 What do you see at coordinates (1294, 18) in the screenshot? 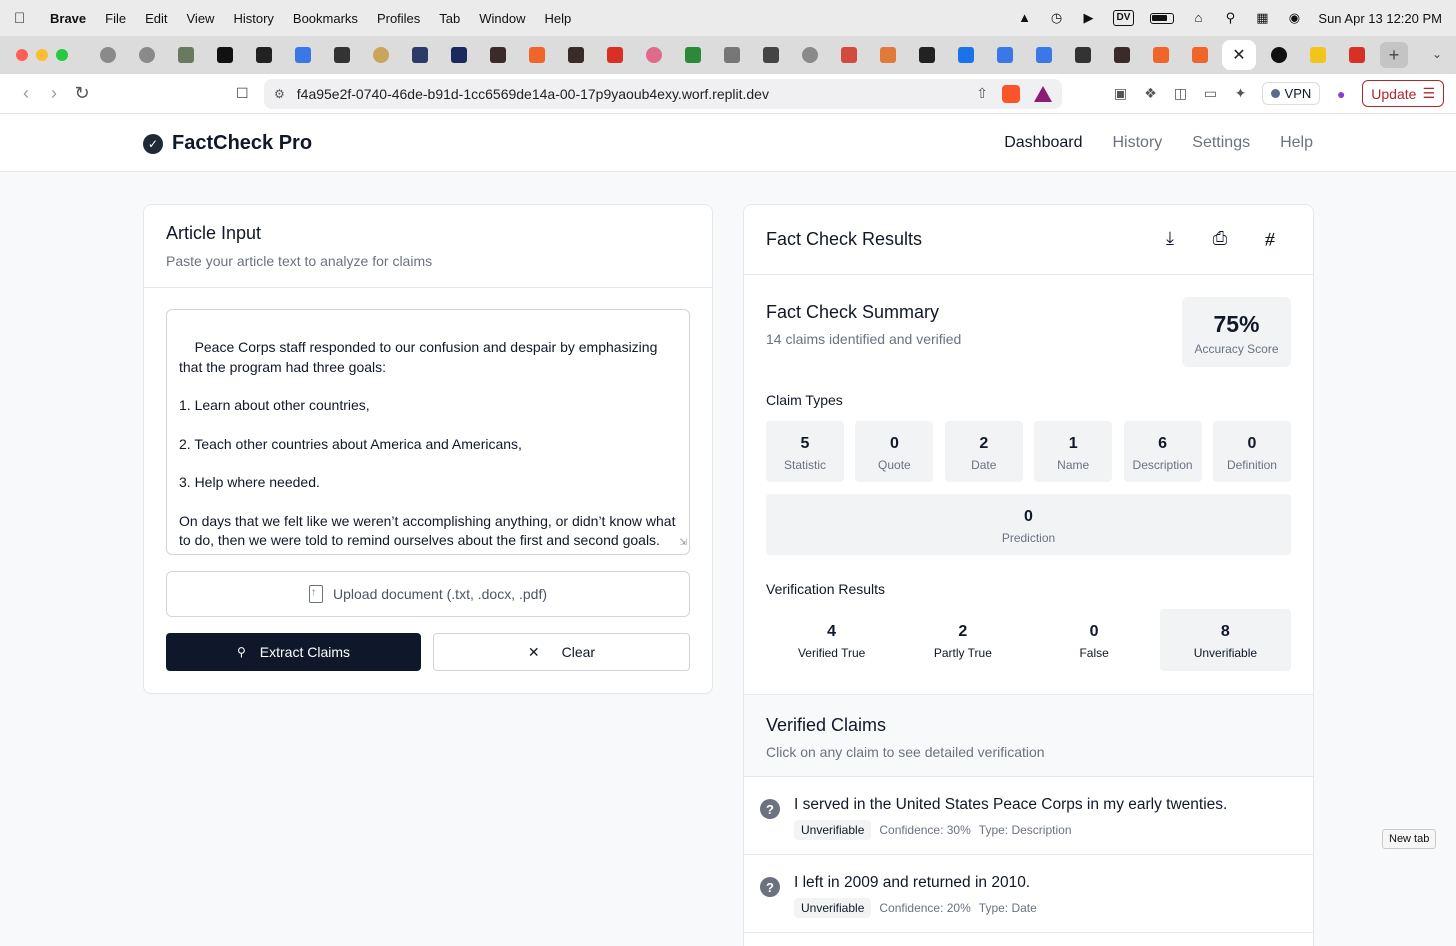
I see `siri-icon: ◉` at bounding box center [1294, 18].